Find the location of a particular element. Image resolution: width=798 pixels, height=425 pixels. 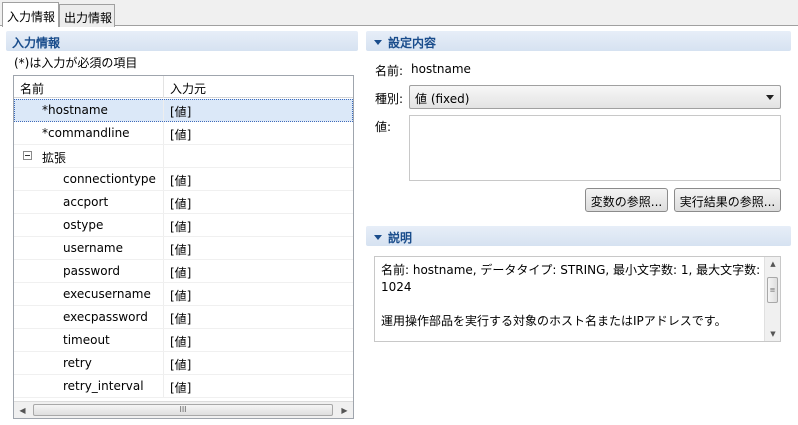

column-header-name: 名前 is located at coordinates (32, 88).